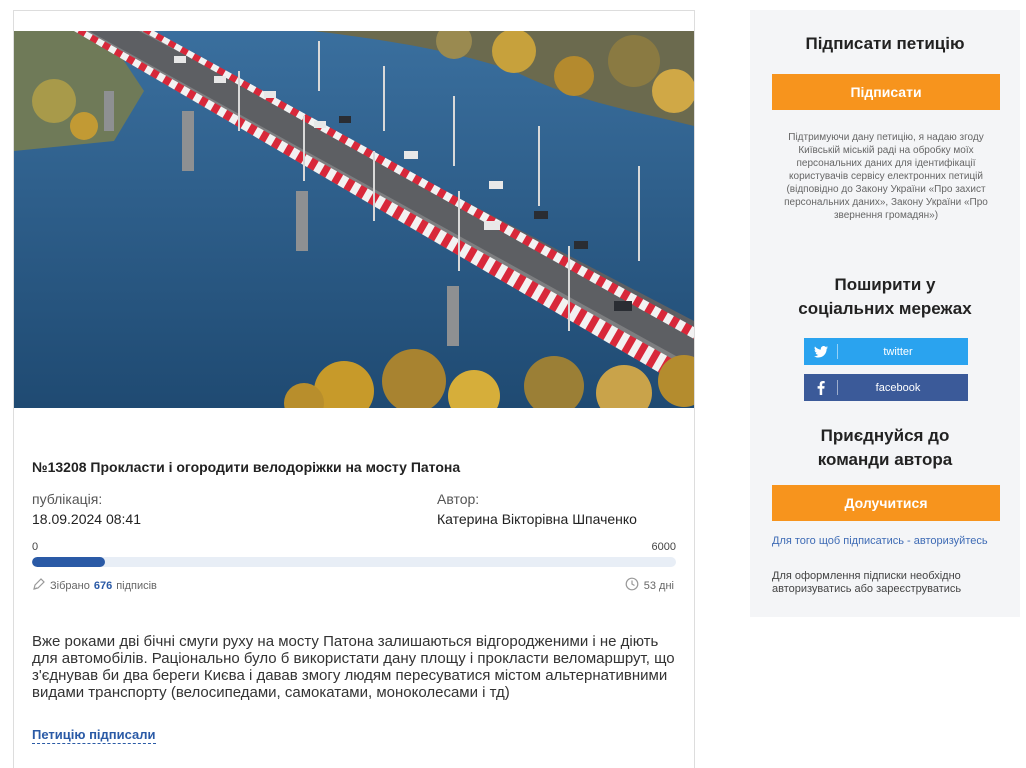  I want to click on twitter-share-button: twitter, so click(886, 351).